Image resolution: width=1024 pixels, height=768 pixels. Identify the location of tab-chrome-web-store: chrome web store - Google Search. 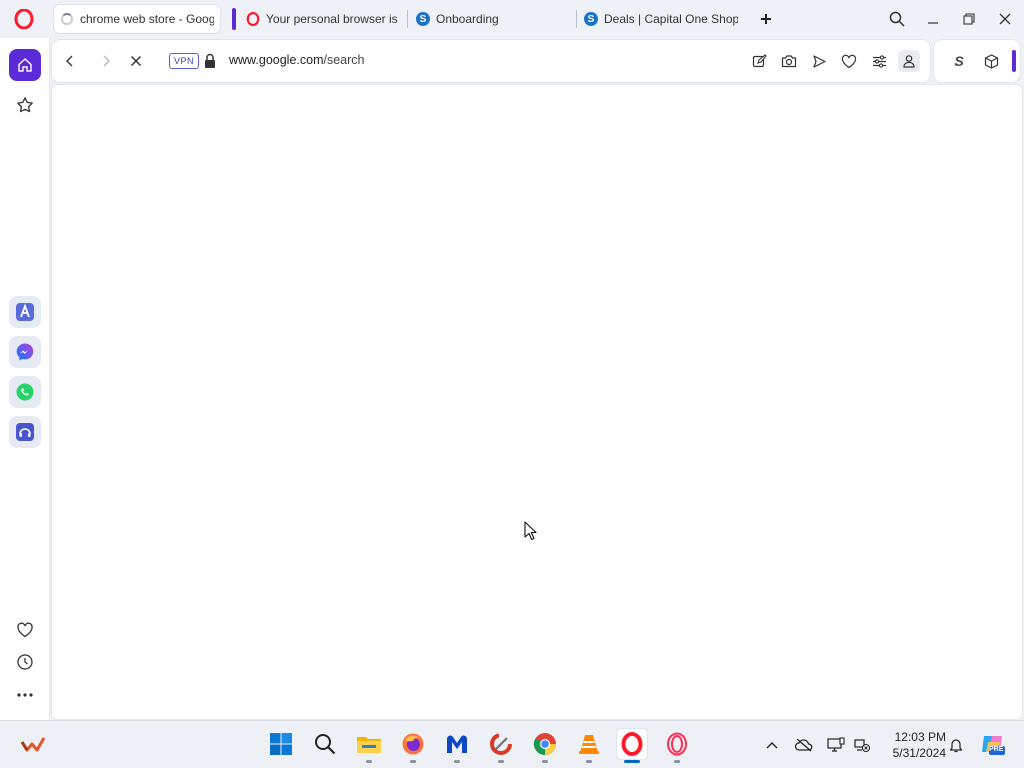
(137, 19).